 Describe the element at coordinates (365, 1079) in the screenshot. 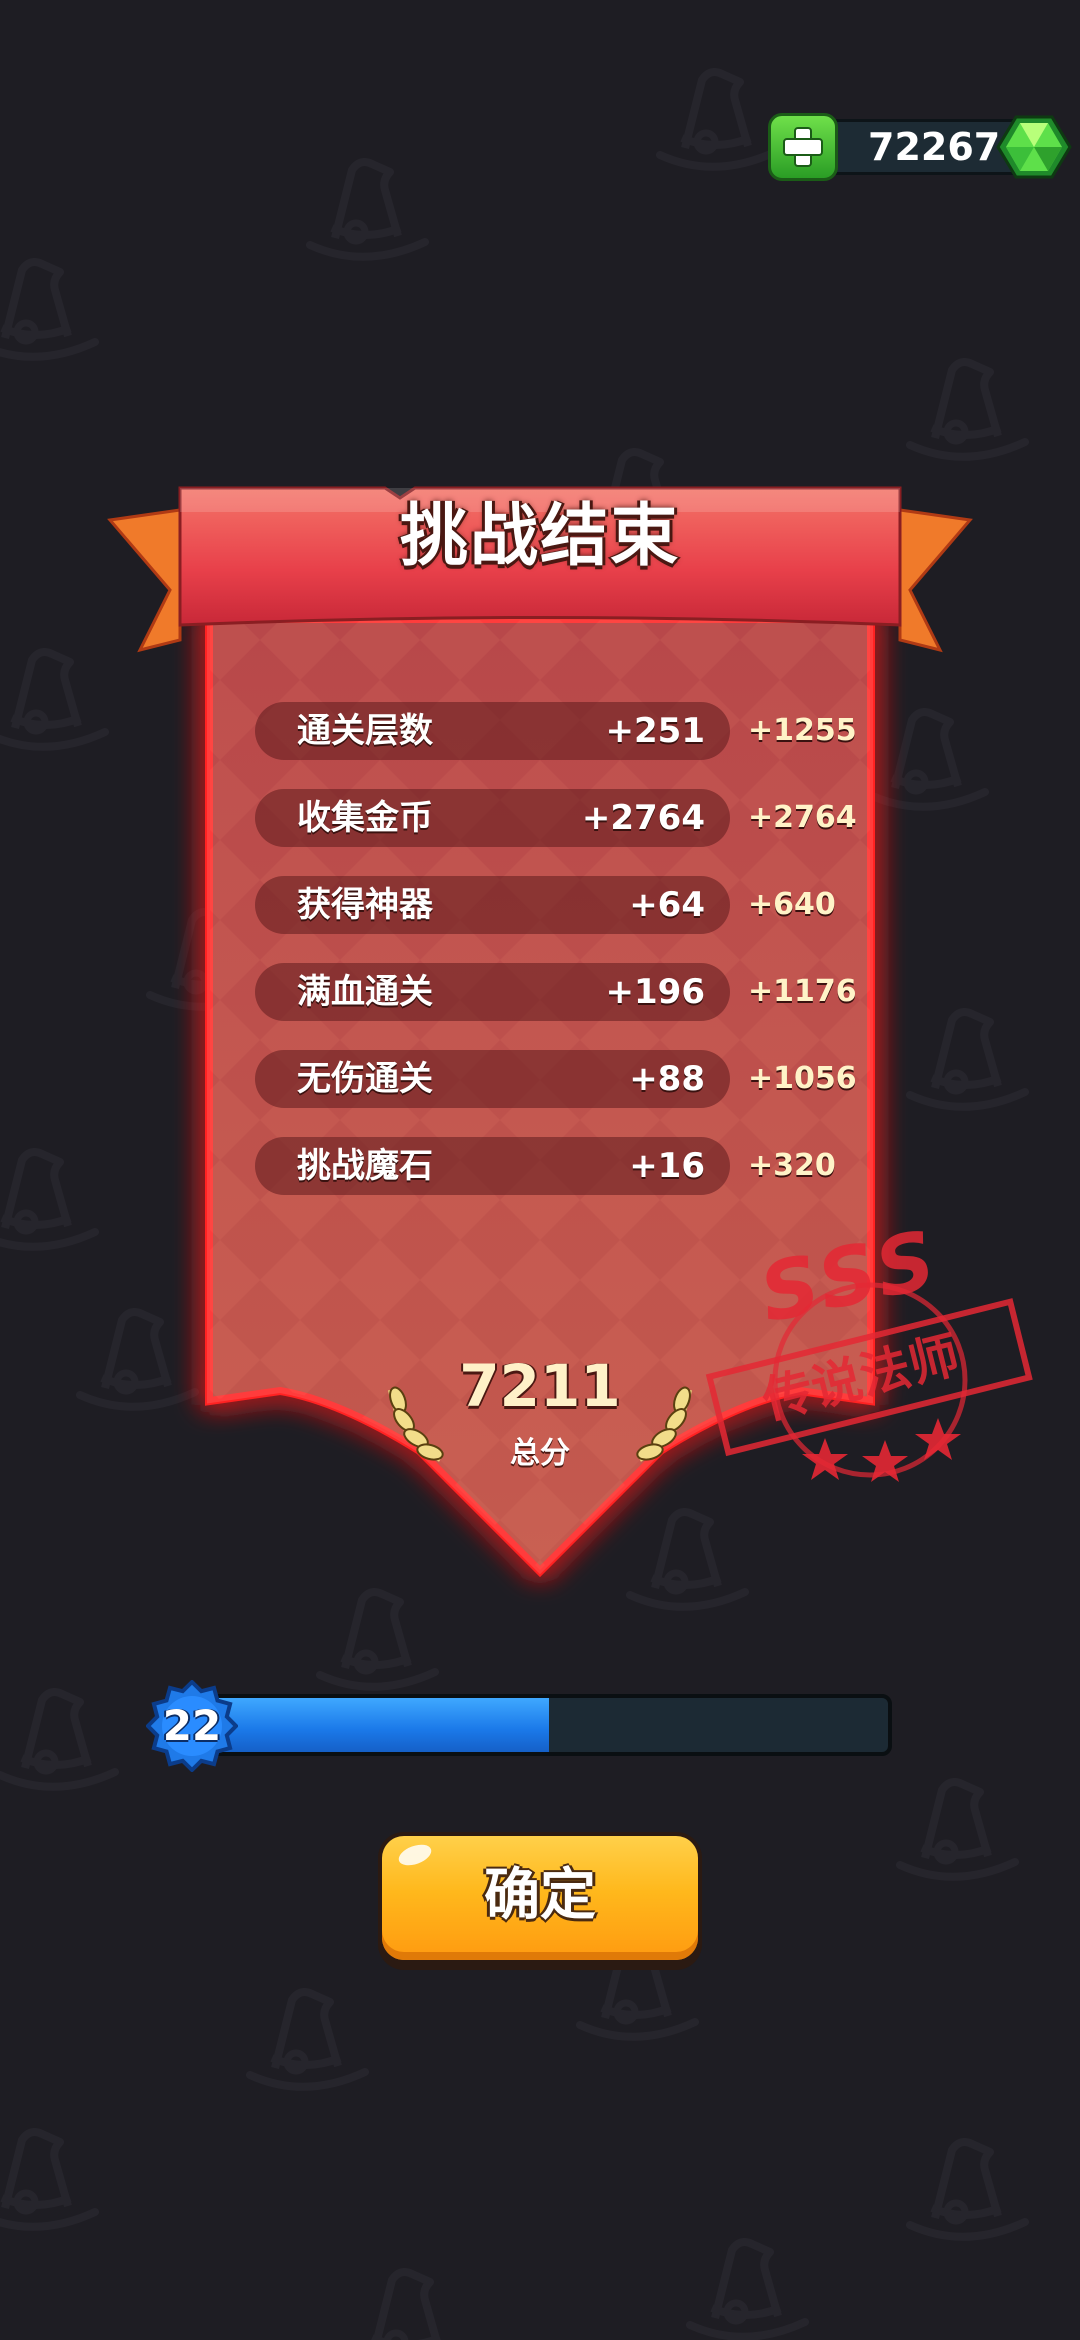

I see `row-label: 无伤通关` at that location.